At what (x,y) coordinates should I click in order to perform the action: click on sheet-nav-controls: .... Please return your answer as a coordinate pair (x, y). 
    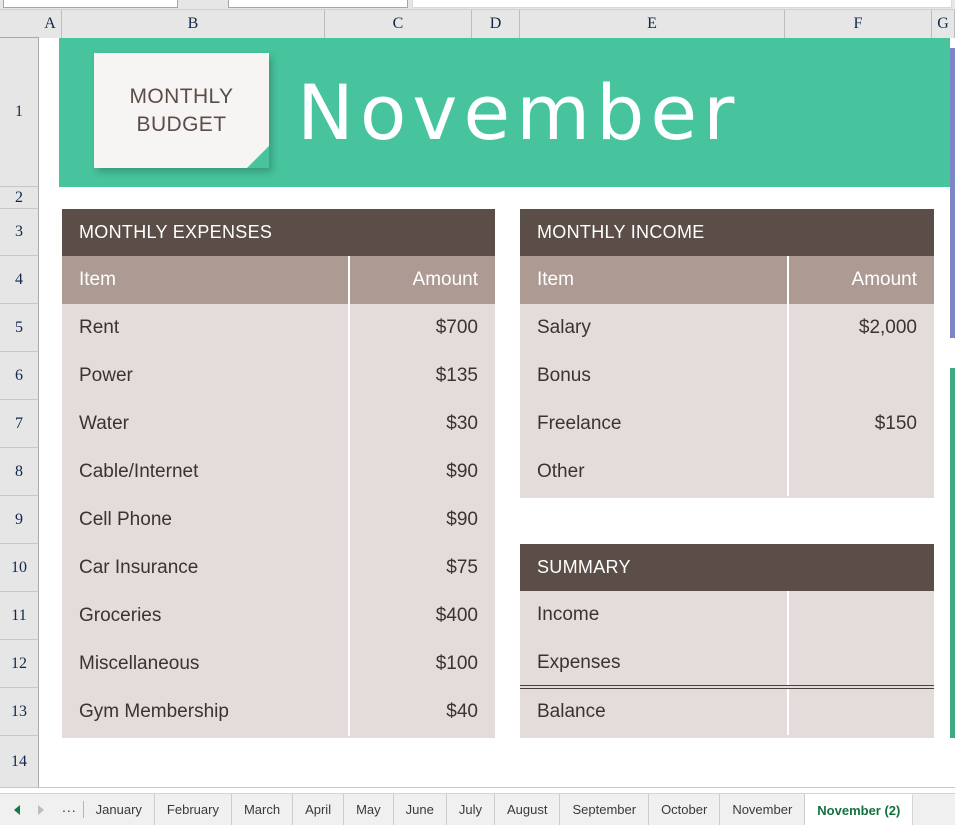
    Looking at the image, I should click on (41, 809).